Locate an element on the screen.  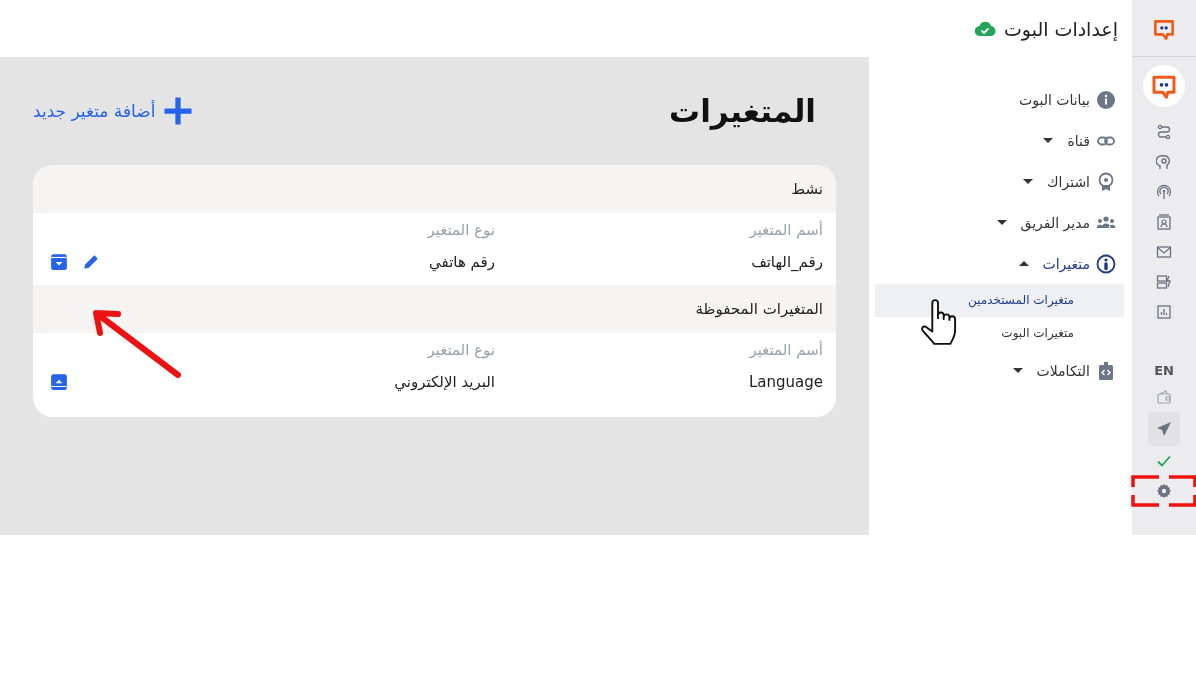
flow-icon is located at coordinates (1164, 132).